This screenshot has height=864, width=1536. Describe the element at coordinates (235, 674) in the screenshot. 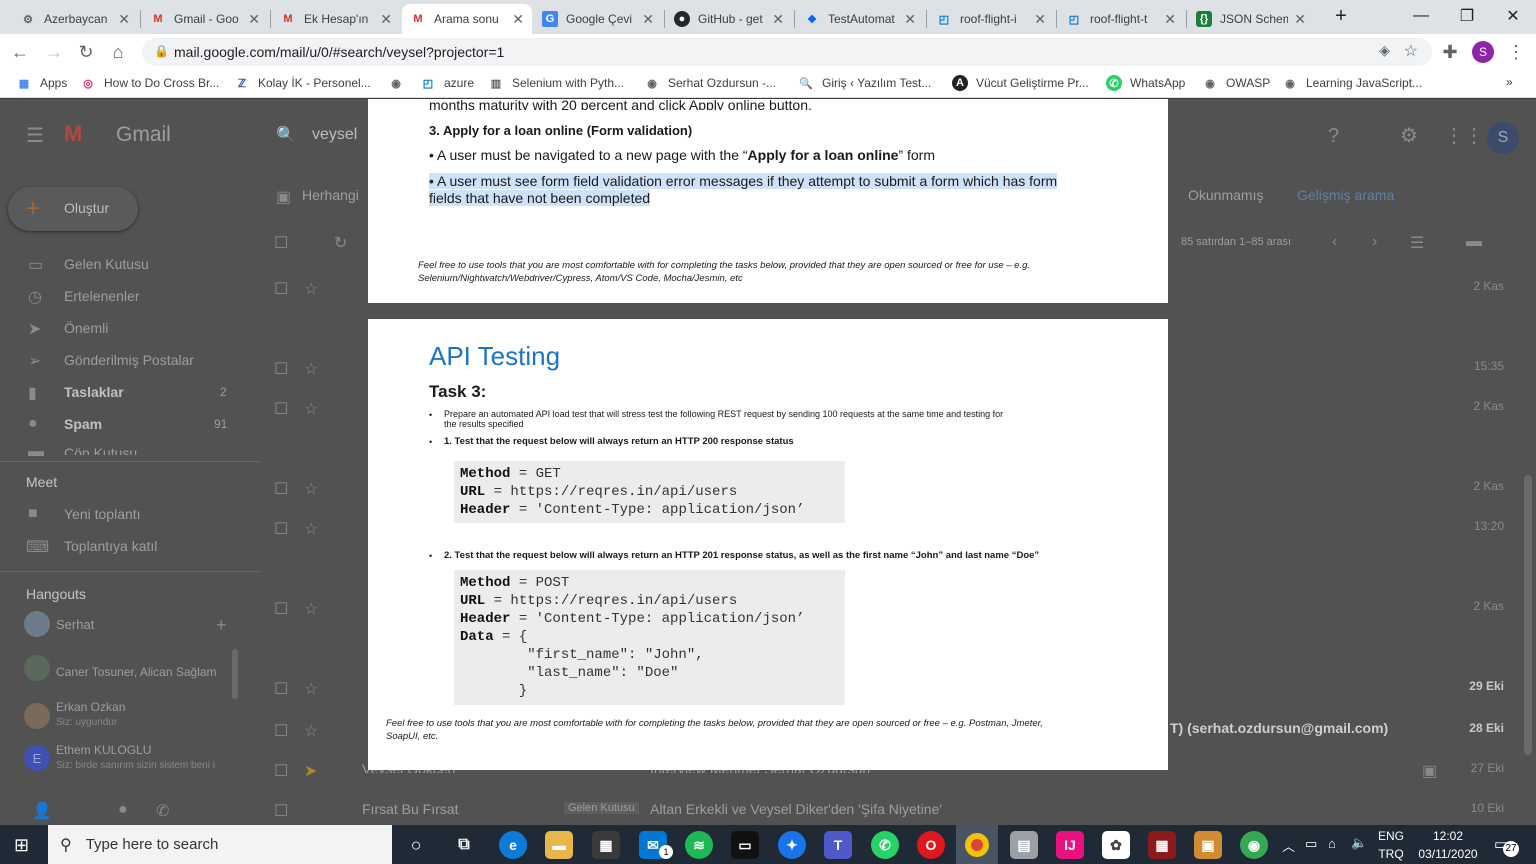

I see `sidebar-scrollbar` at that location.